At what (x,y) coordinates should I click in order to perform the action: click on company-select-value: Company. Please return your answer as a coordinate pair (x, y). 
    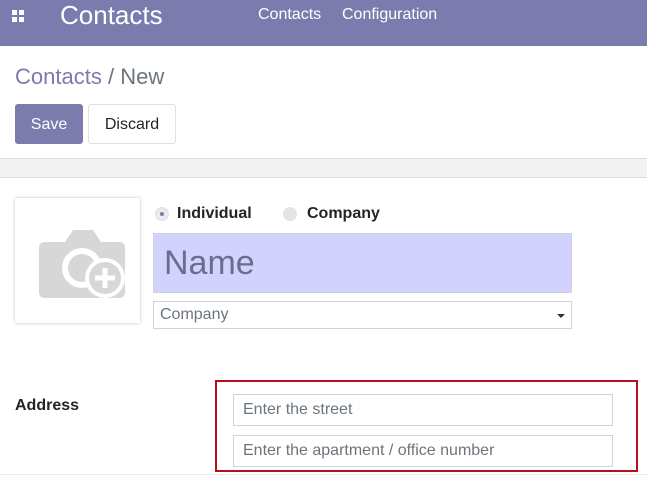
    Looking at the image, I should click on (194, 314).